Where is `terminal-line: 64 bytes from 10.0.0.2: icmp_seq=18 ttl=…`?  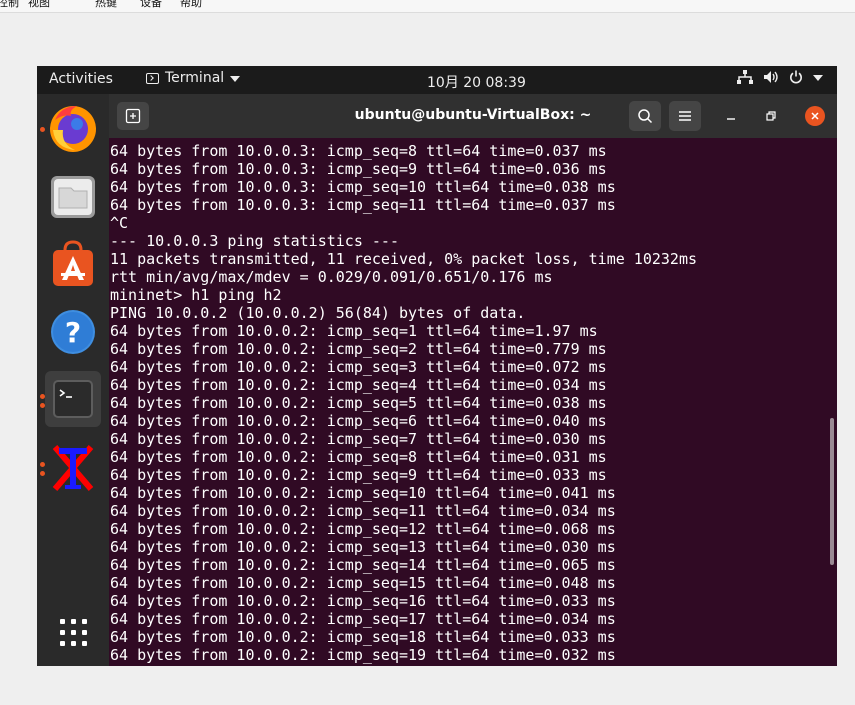 terminal-line: 64 bytes from 10.0.0.2: icmp_seq=18 ttl=… is located at coordinates (363, 637).